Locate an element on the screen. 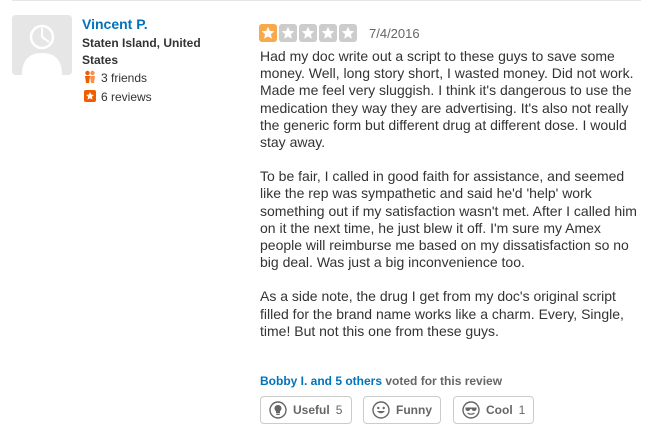 This screenshot has height=438, width=655. cool-button: Cool 1 is located at coordinates (493, 410).